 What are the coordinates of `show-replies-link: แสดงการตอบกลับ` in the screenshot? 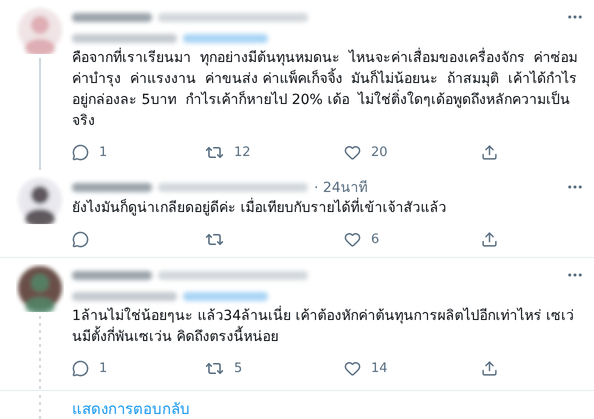 It's located at (131, 408).